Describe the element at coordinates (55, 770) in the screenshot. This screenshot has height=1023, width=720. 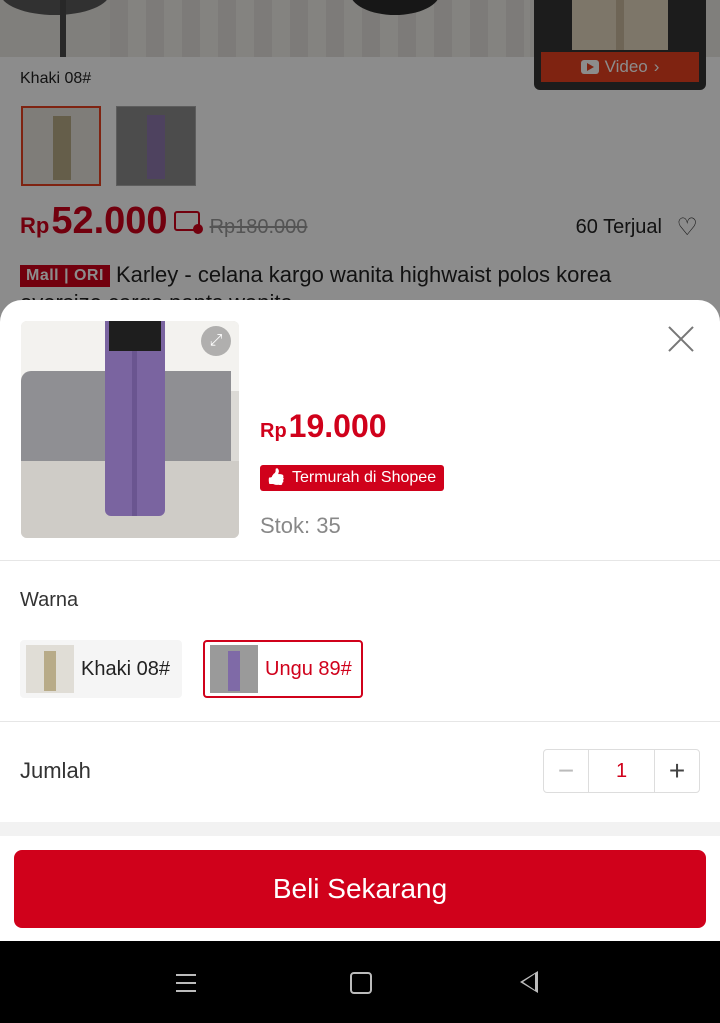
I see `quantity-label: Jumlah` at that location.